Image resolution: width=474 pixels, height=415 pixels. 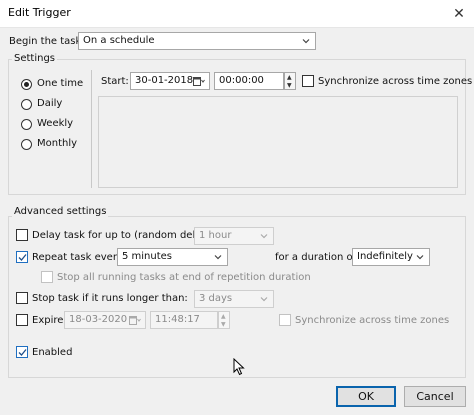 What do you see at coordinates (22, 298) in the screenshot?
I see `stop-long-checkbox` at bounding box center [22, 298].